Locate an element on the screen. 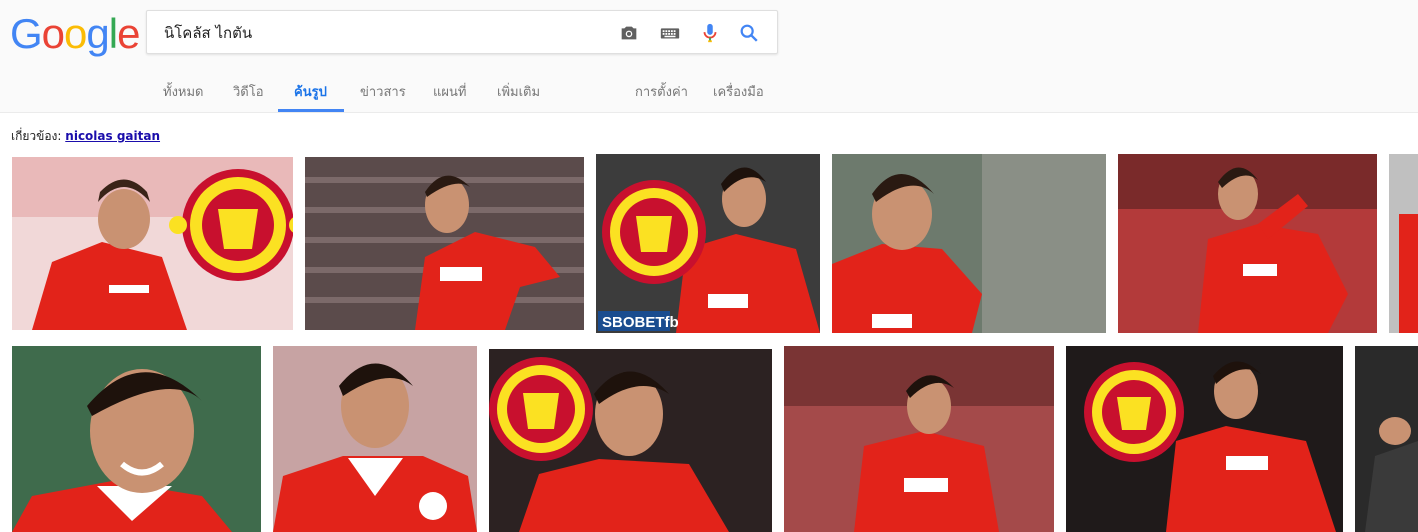  player-running-image is located at coordinates (444, 243).